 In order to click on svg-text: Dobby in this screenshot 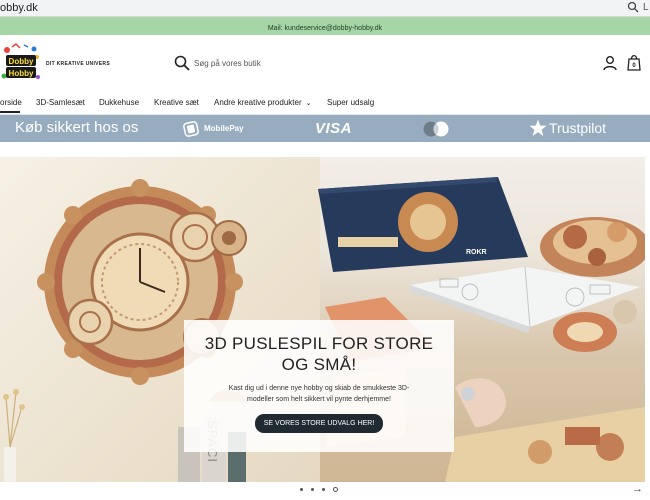, I will do `click(21, 61)`.